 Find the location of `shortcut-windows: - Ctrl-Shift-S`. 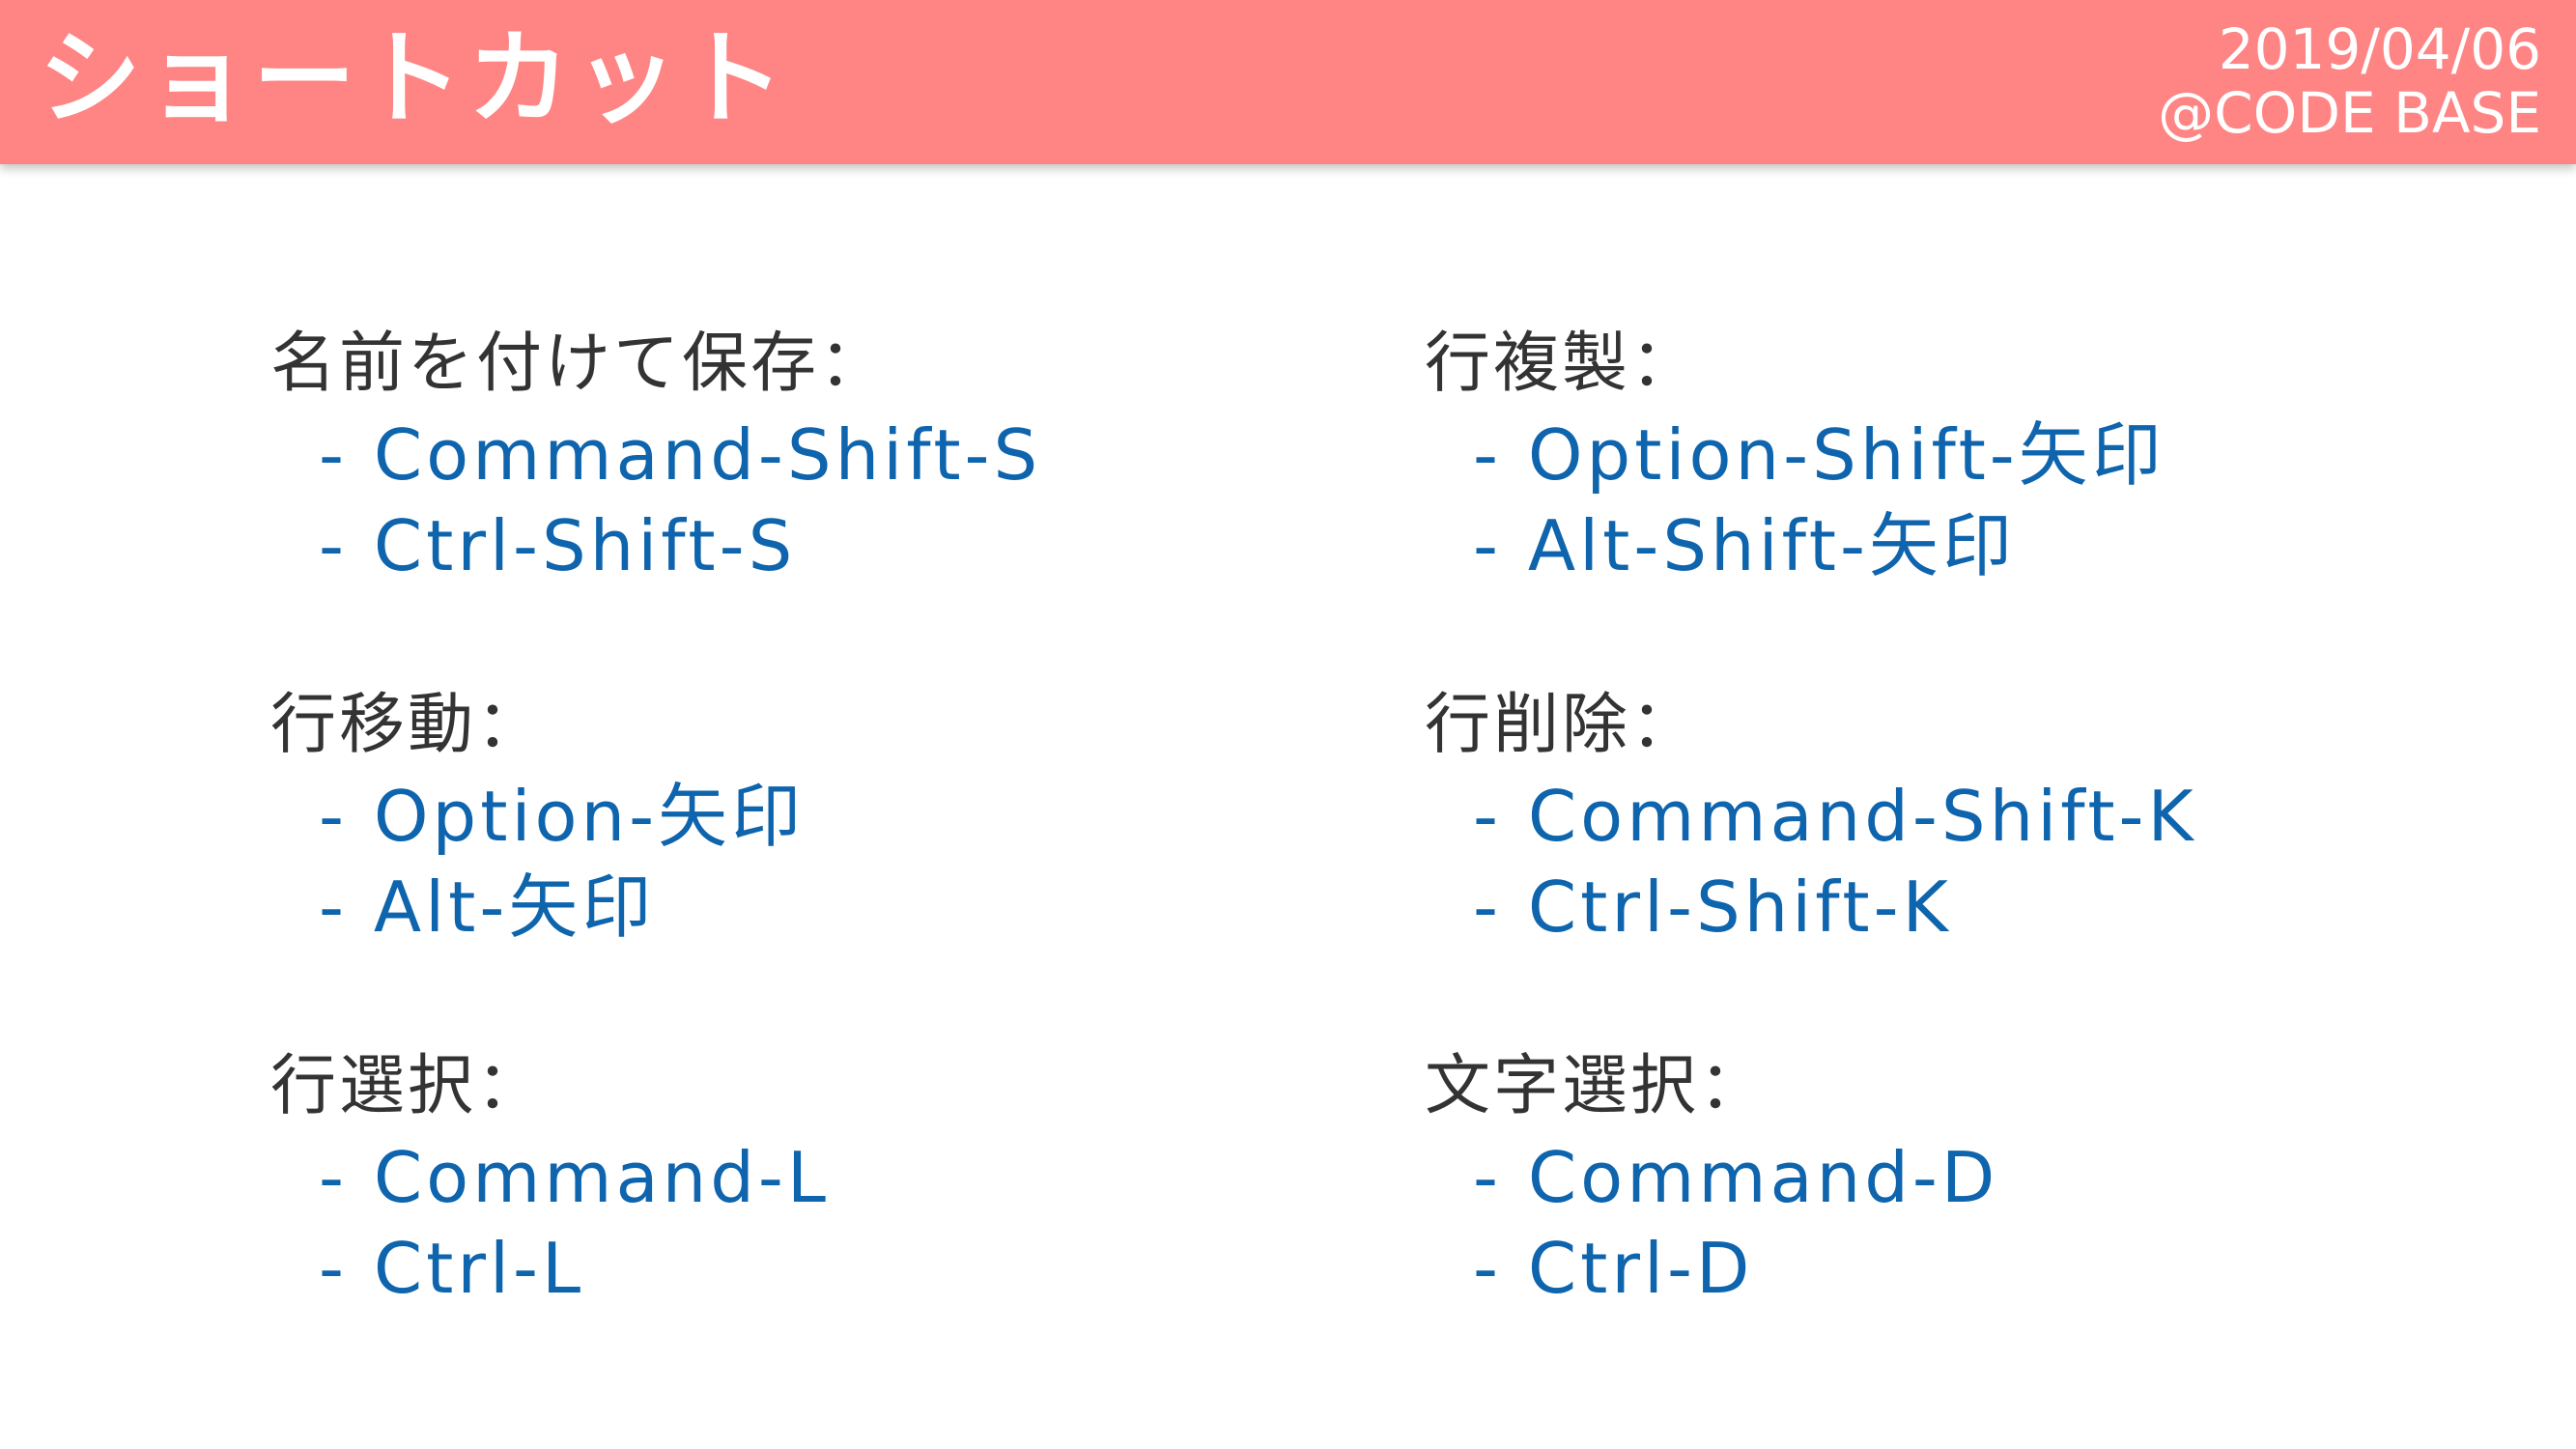

shortcut-windows: - Ctrl-Shift-S is located at coordinates (558, 545).